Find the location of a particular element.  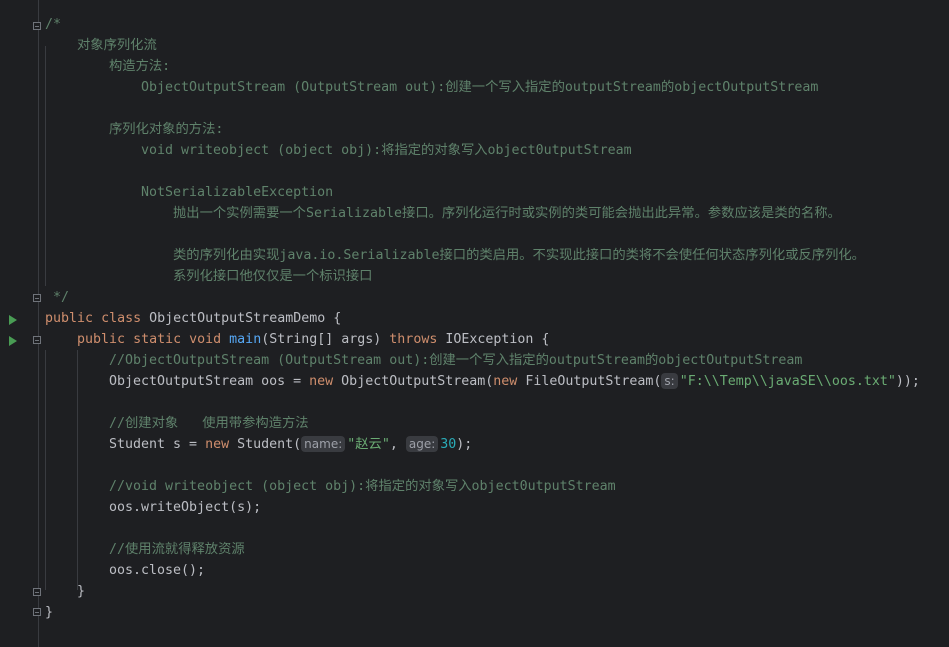

keyword: void is located at coordinates (205, 339).